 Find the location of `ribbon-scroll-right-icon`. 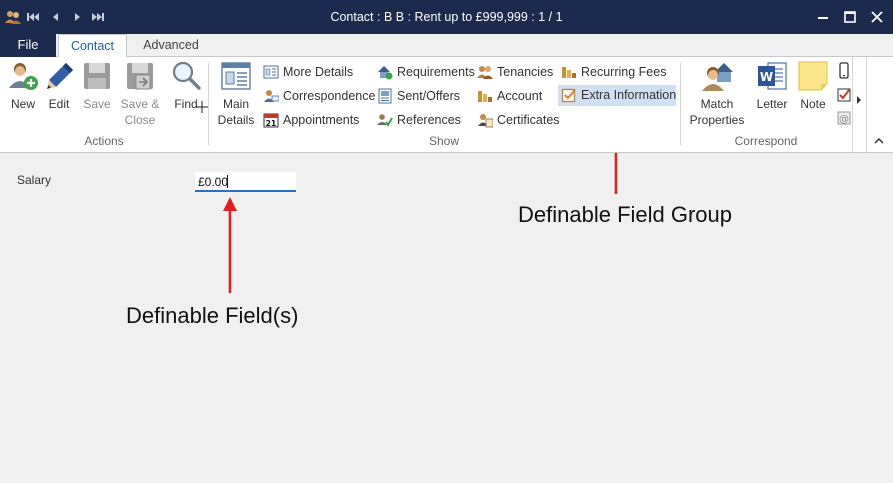

ribbon-scroll-right-icon is located at coordinates (859, 100).